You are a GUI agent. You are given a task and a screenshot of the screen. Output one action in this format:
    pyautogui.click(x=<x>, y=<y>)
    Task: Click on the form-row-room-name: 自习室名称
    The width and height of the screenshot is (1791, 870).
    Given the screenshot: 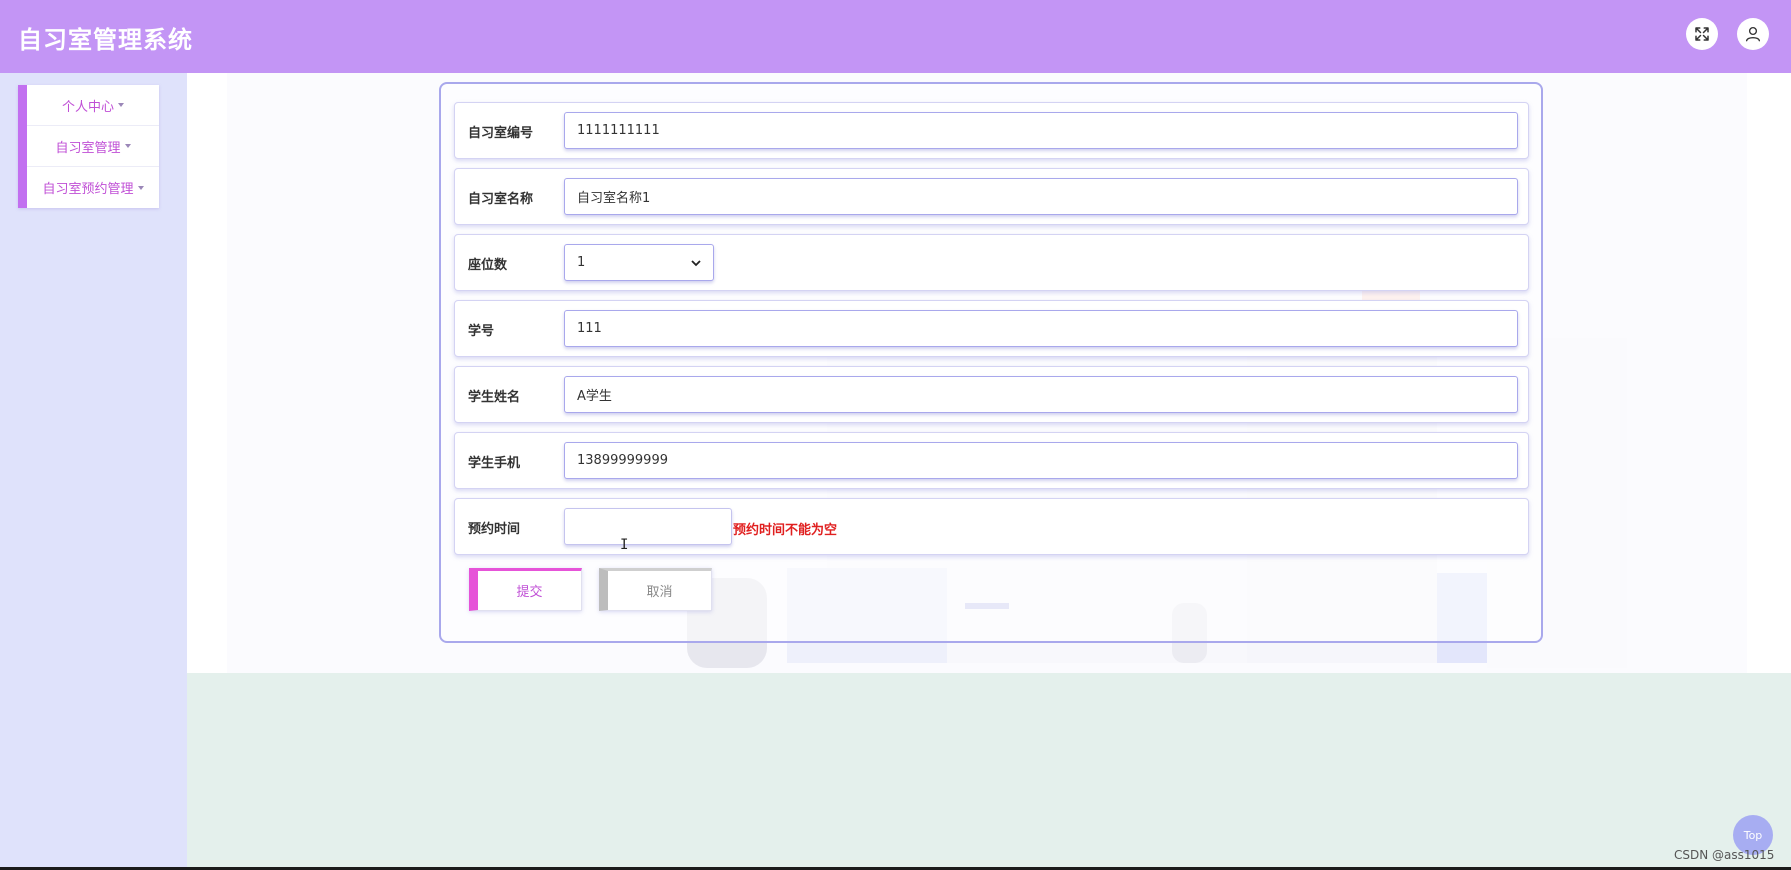 What is the action you would take?
    pyautogui.click(x=991, y=196)
    